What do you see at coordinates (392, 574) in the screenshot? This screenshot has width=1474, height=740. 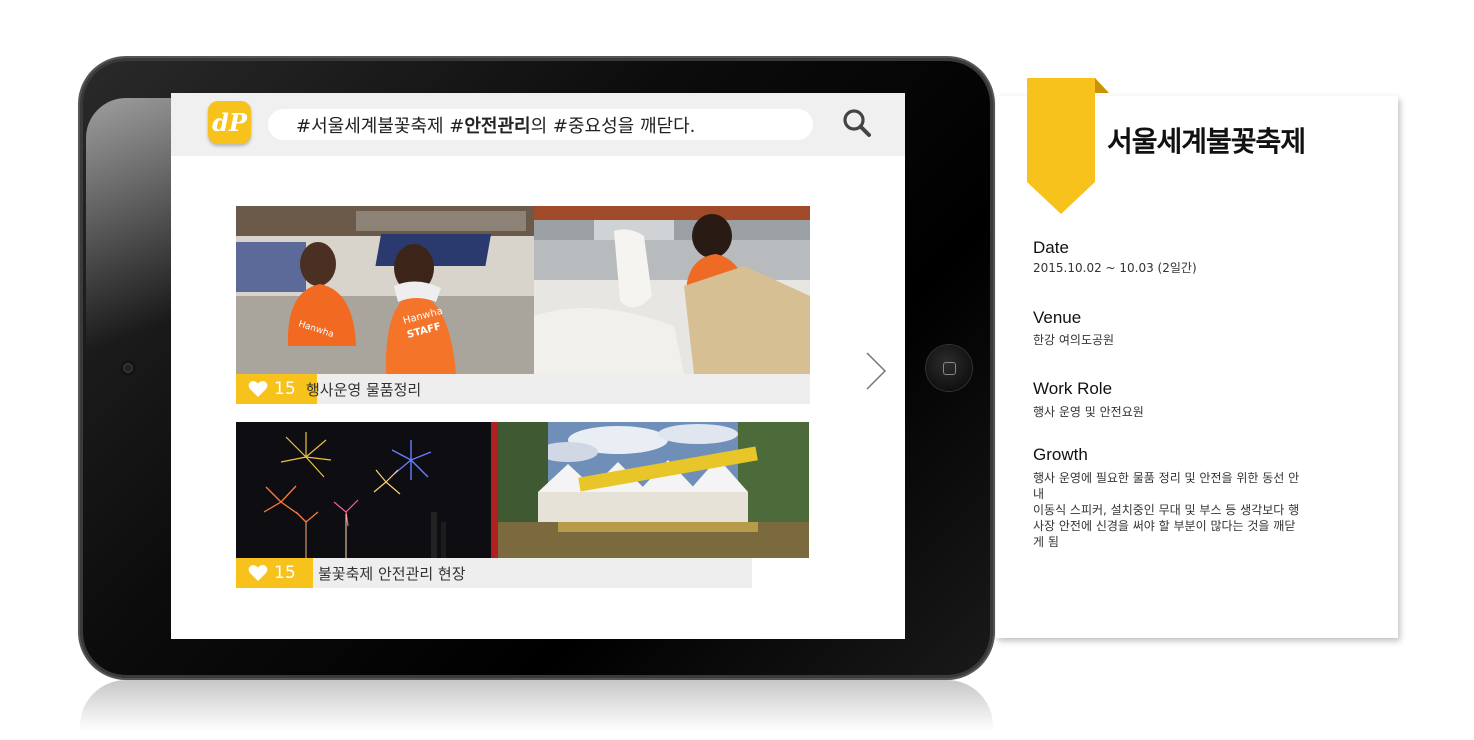 I see `card-caption: 불꽃축제 안전관리 현장` at bounding box center [392, 574].